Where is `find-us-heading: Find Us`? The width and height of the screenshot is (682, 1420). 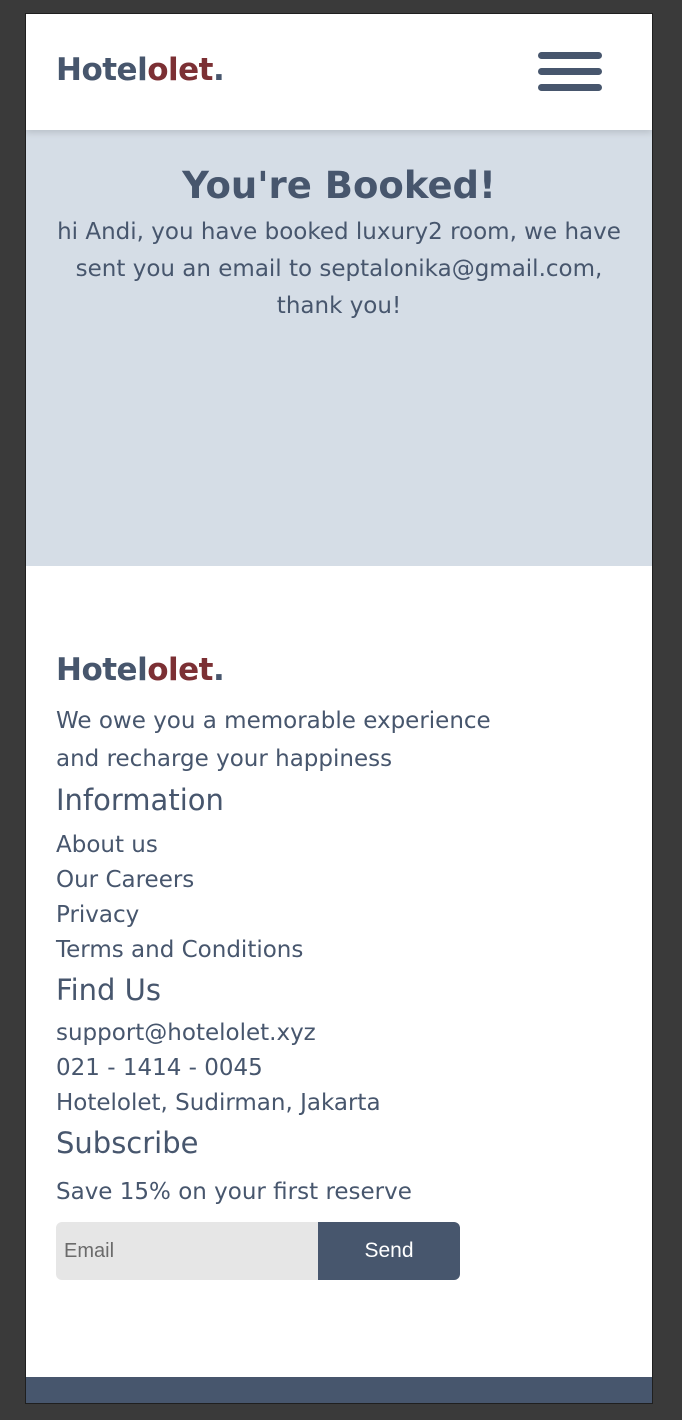 find-us-heading: Find Us is located at coordinates (108, 990).